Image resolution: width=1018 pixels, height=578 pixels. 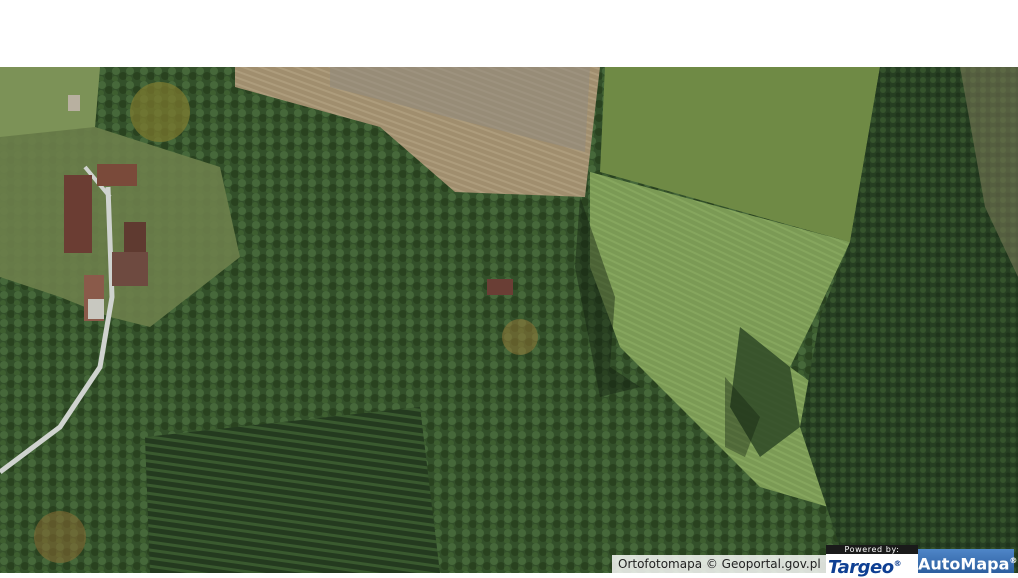 I want to click on targeo-wordmark: Targeo®, so click(x=872, y=565).